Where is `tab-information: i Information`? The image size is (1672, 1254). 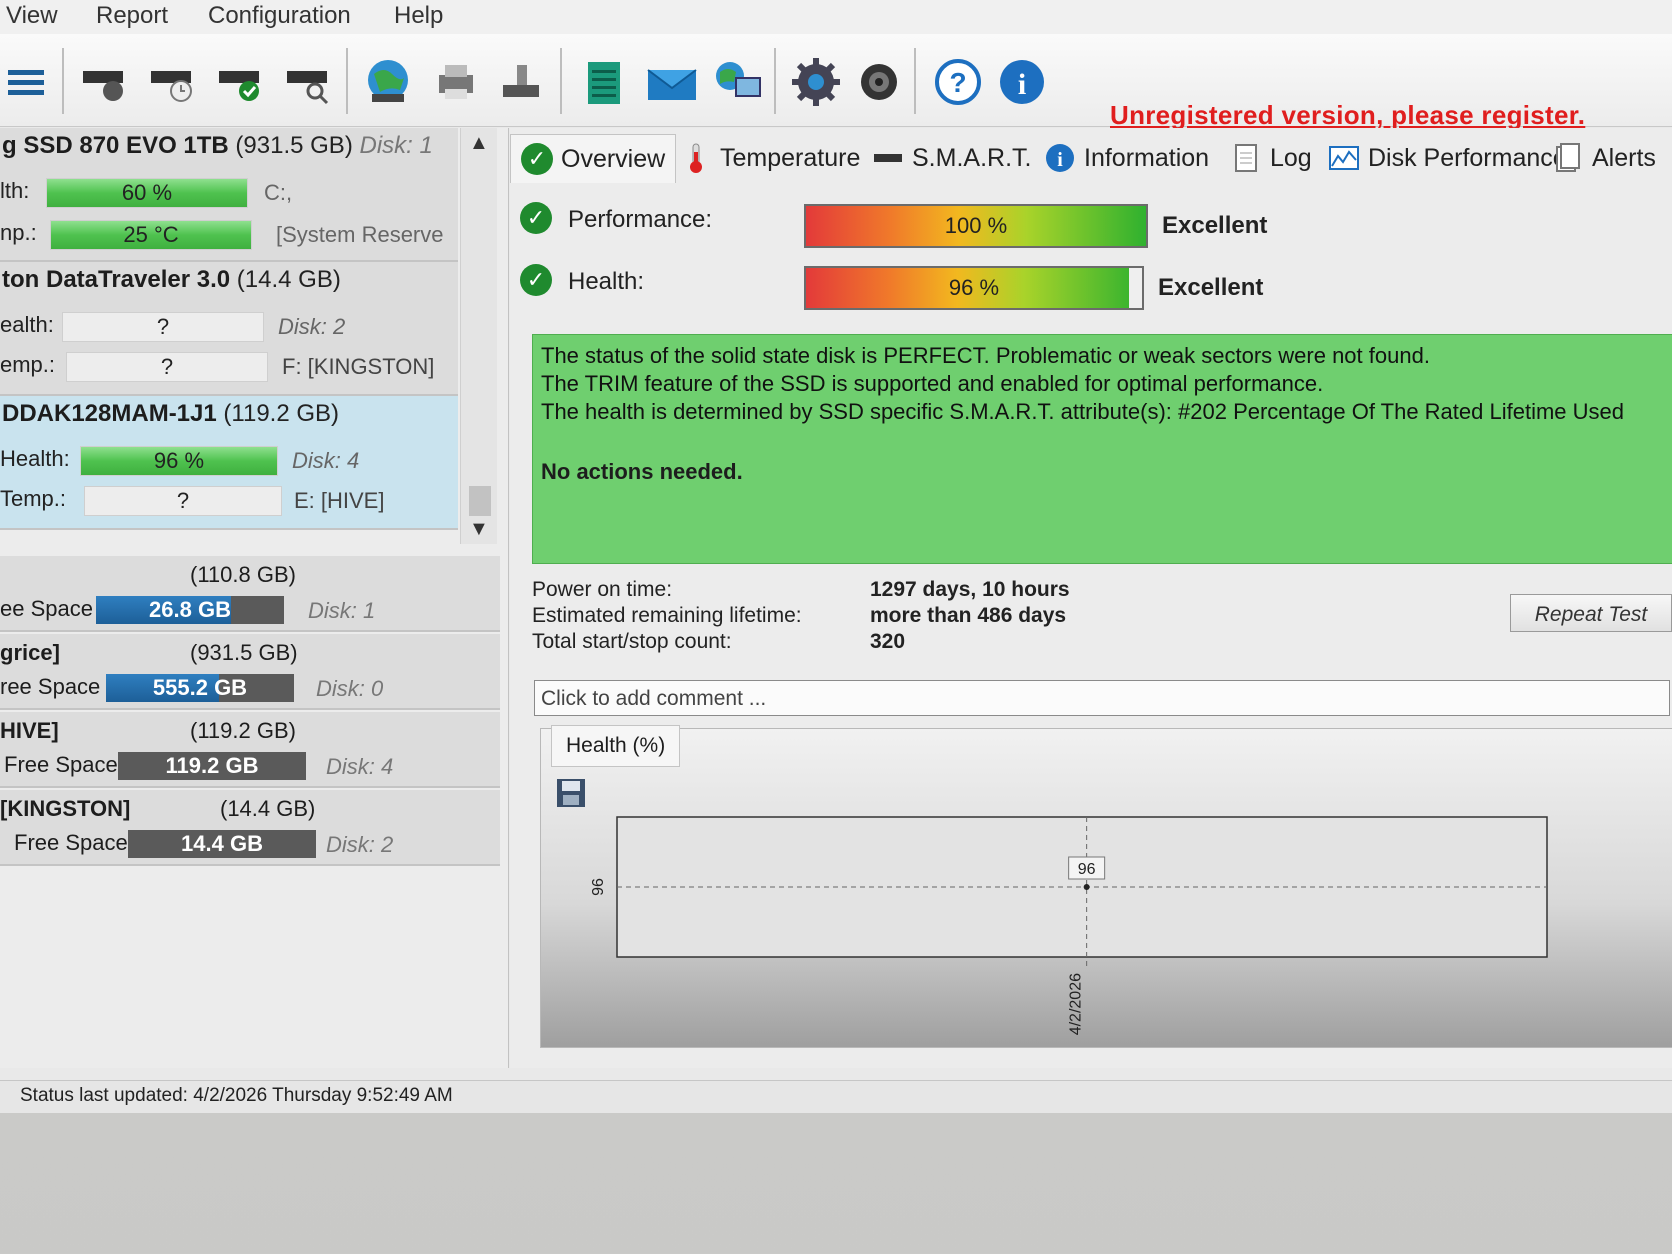 tab-information: i Information is located at coordinates (1126, 158).